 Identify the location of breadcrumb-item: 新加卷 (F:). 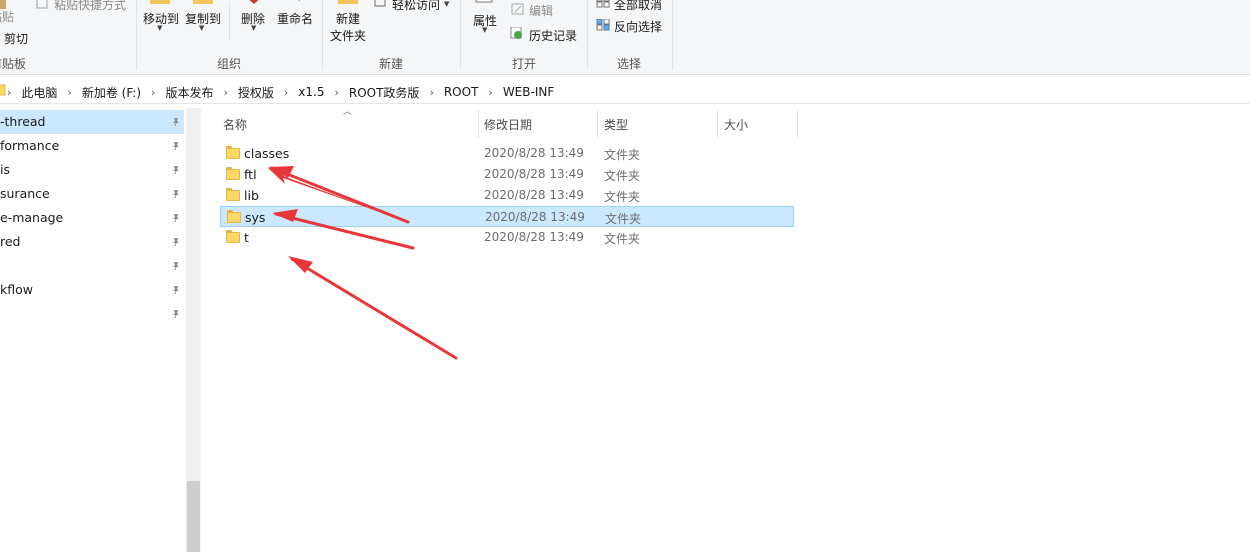
(111, 92).